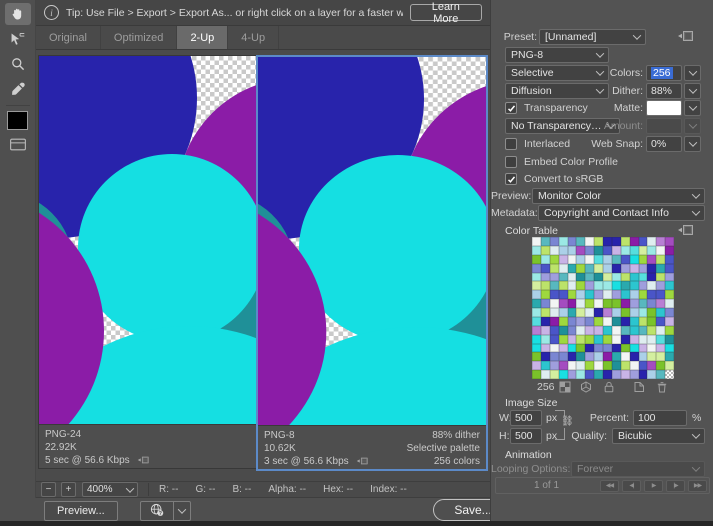 This screenshot has height=526, width=713. Describe the element at coordinates (692, 91) in the screenshot. I see `dither-stepper` at that location.